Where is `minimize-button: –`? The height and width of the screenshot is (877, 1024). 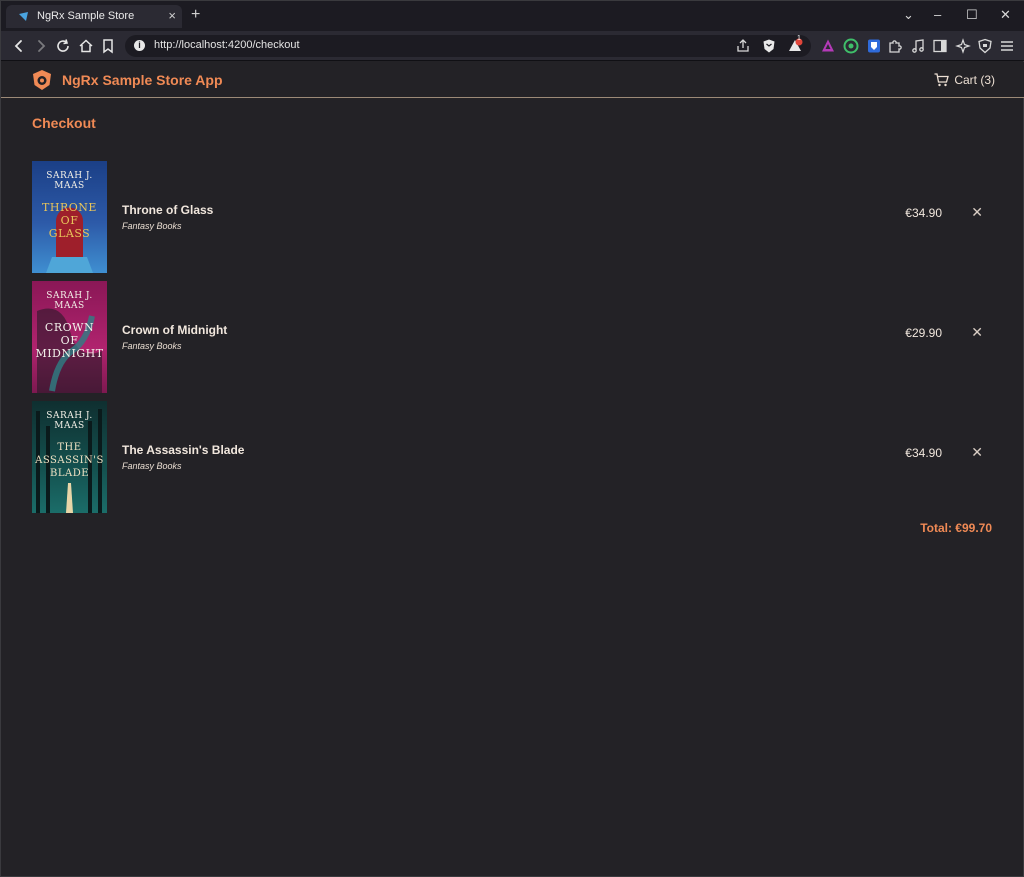
minimize-button: – is located at coordinates (937, 15).